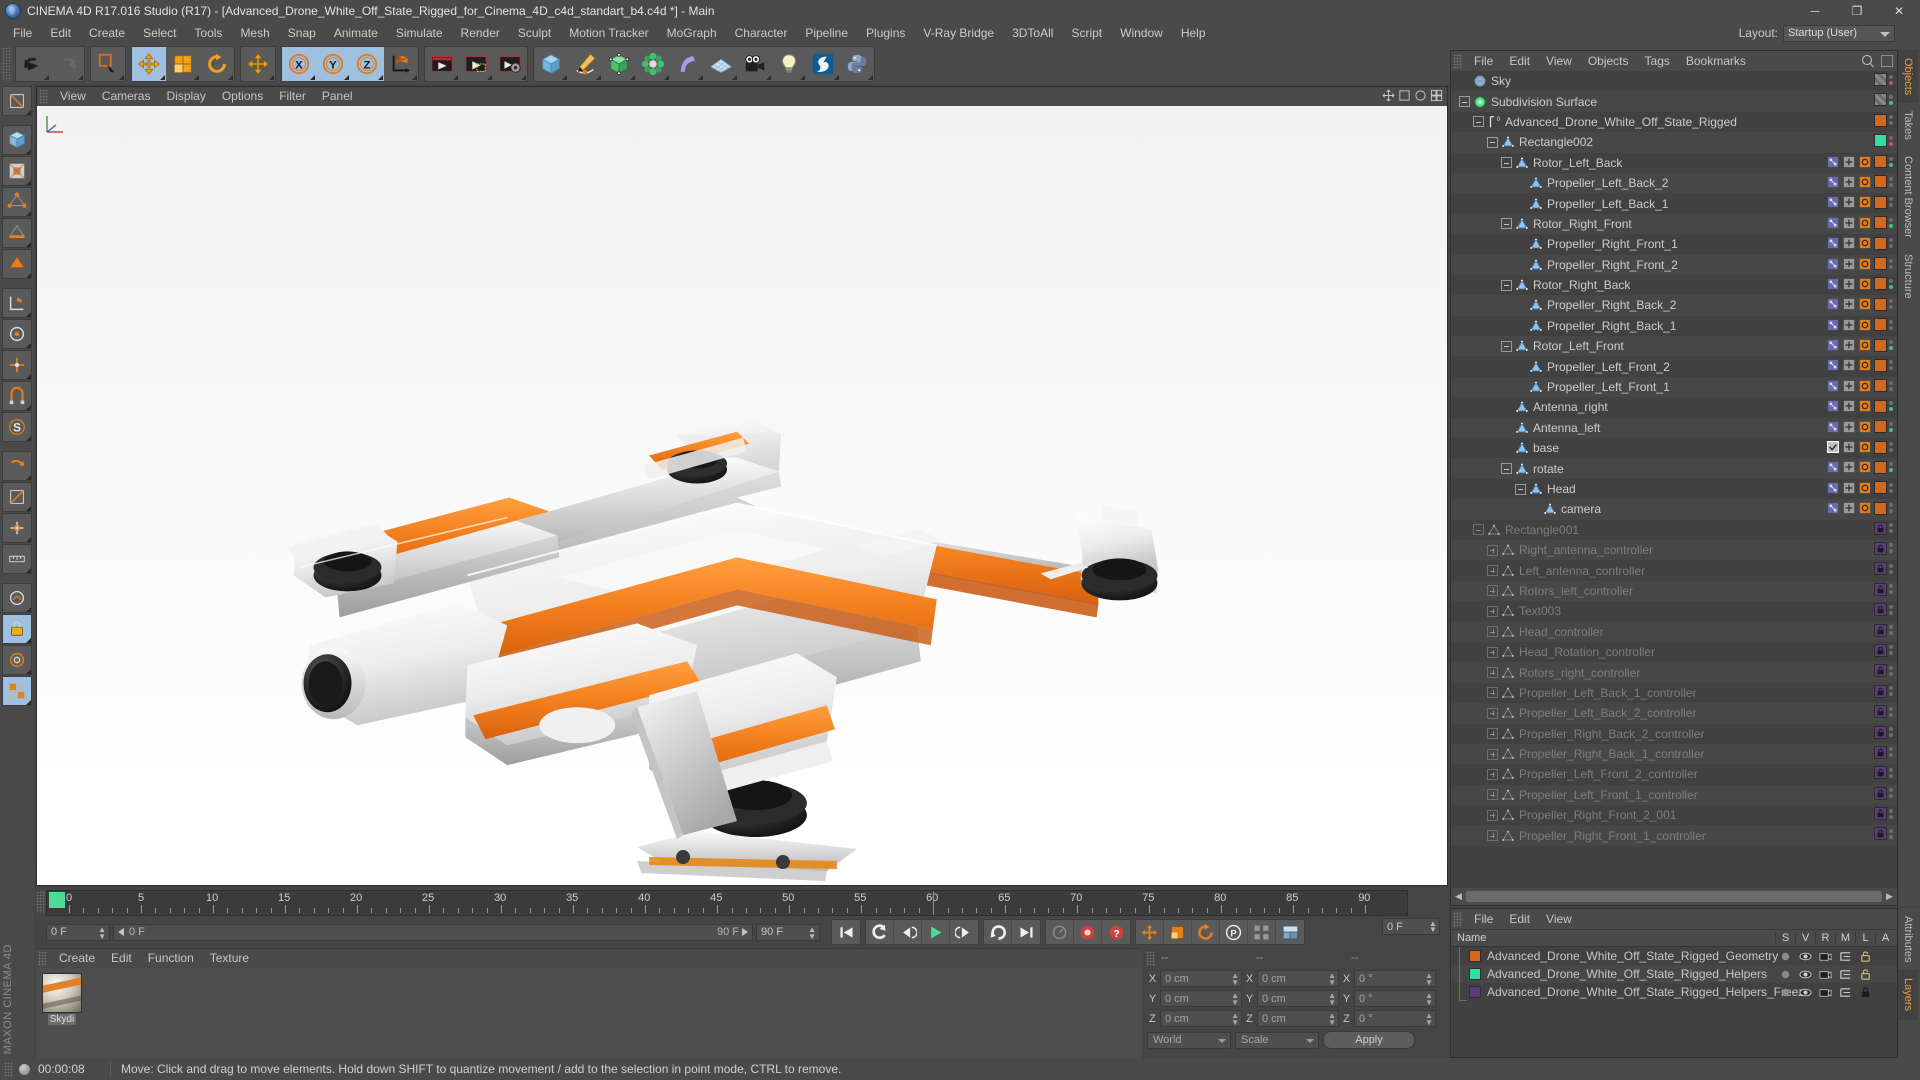 The image size is (1920, 1080). What do you see at coordinates (1674, 387) in the screenshot?
I see `object-row: Propeller_Left_Front_1` at bounding box center [1674, 387].